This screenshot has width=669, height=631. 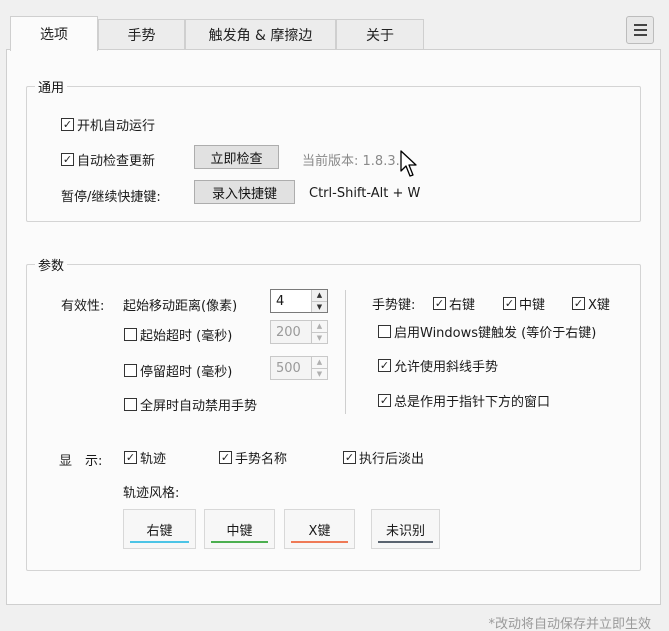 I want to click on fullscreen-disable-label: 全屏时自动禁用手势, so click(x=199, y=406).